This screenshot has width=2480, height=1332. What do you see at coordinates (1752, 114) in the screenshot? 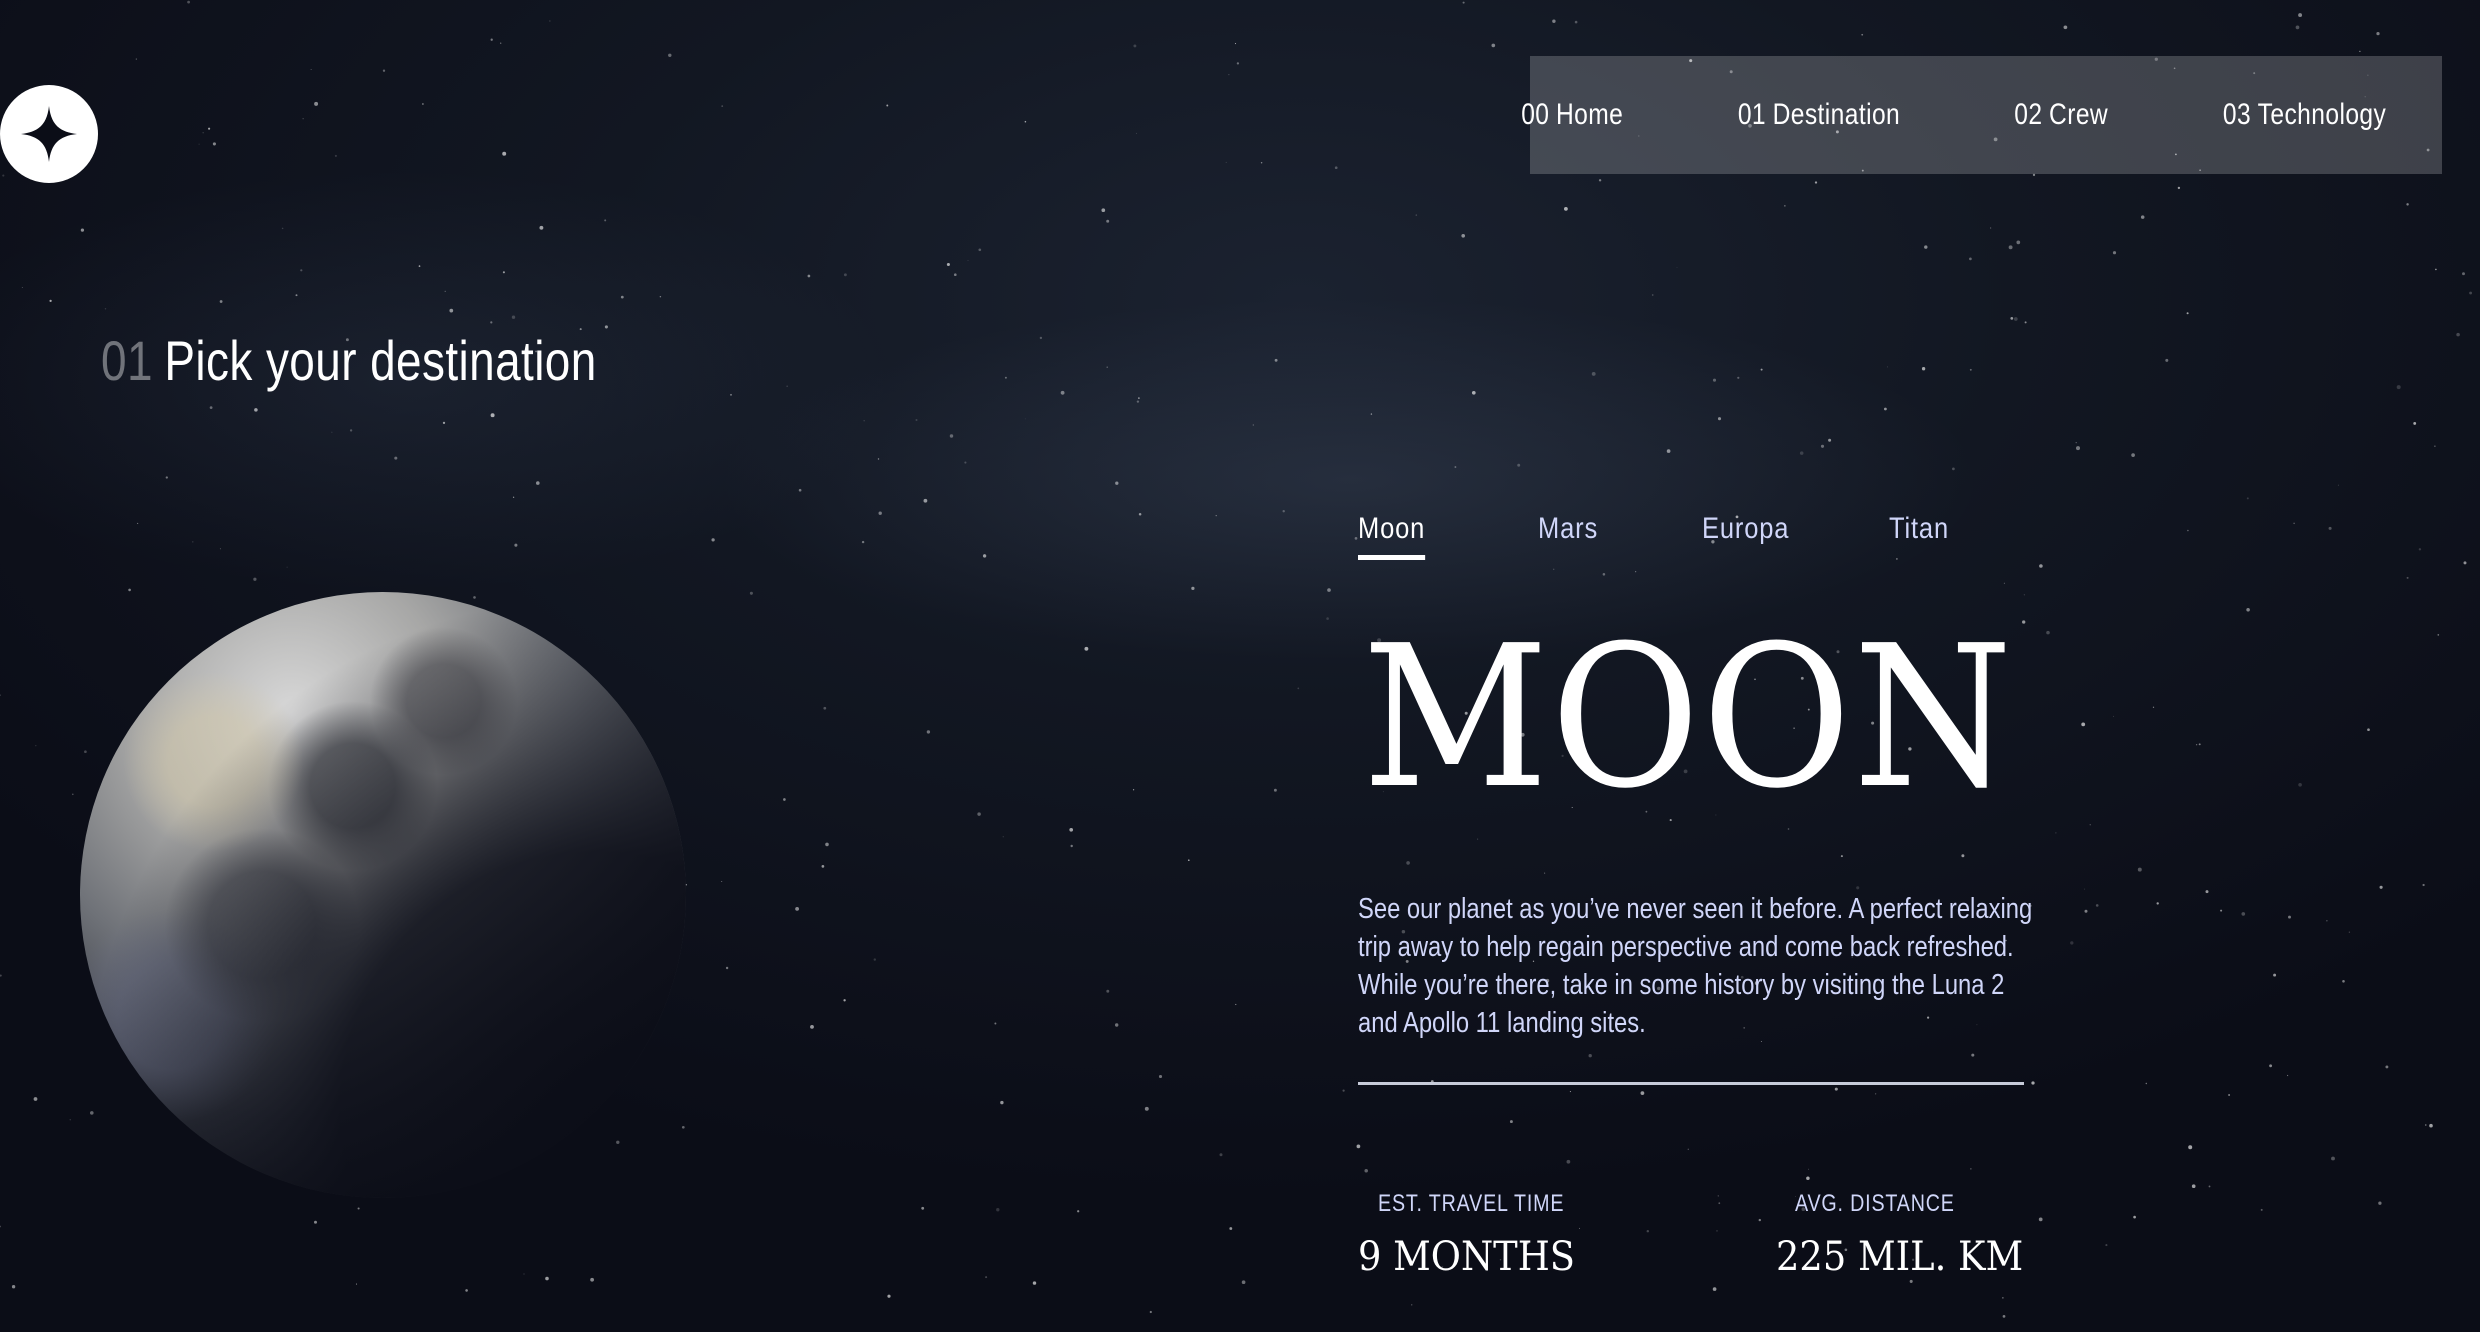
I see `nav-item-number: 01` at bounding box center [1752, 114].